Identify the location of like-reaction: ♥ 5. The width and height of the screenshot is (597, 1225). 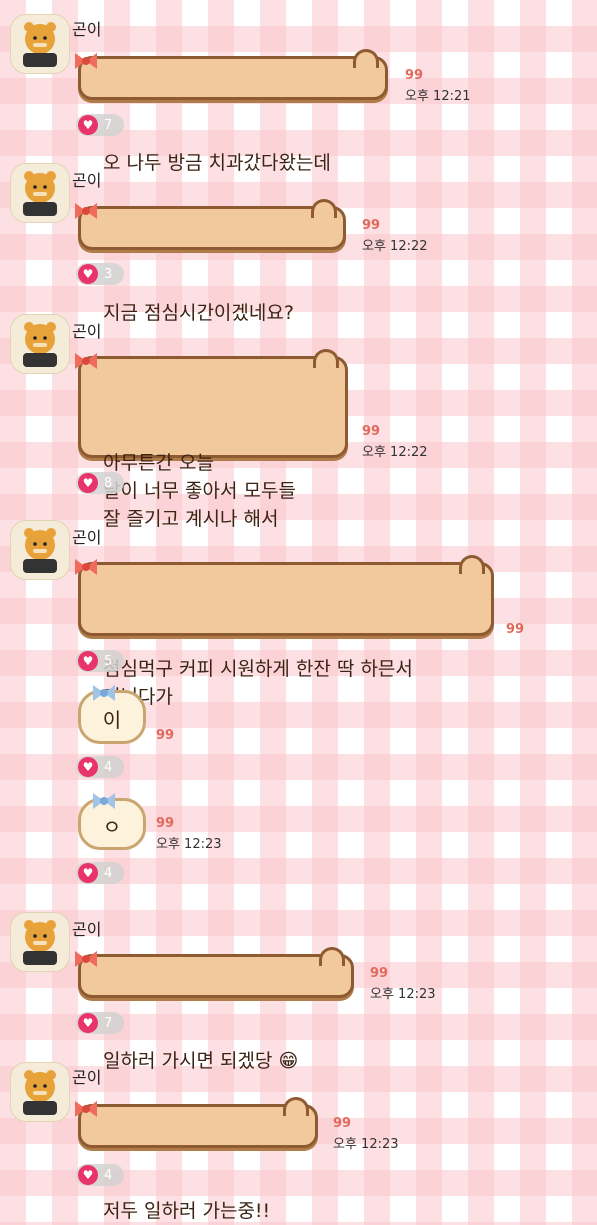
(100, 661).